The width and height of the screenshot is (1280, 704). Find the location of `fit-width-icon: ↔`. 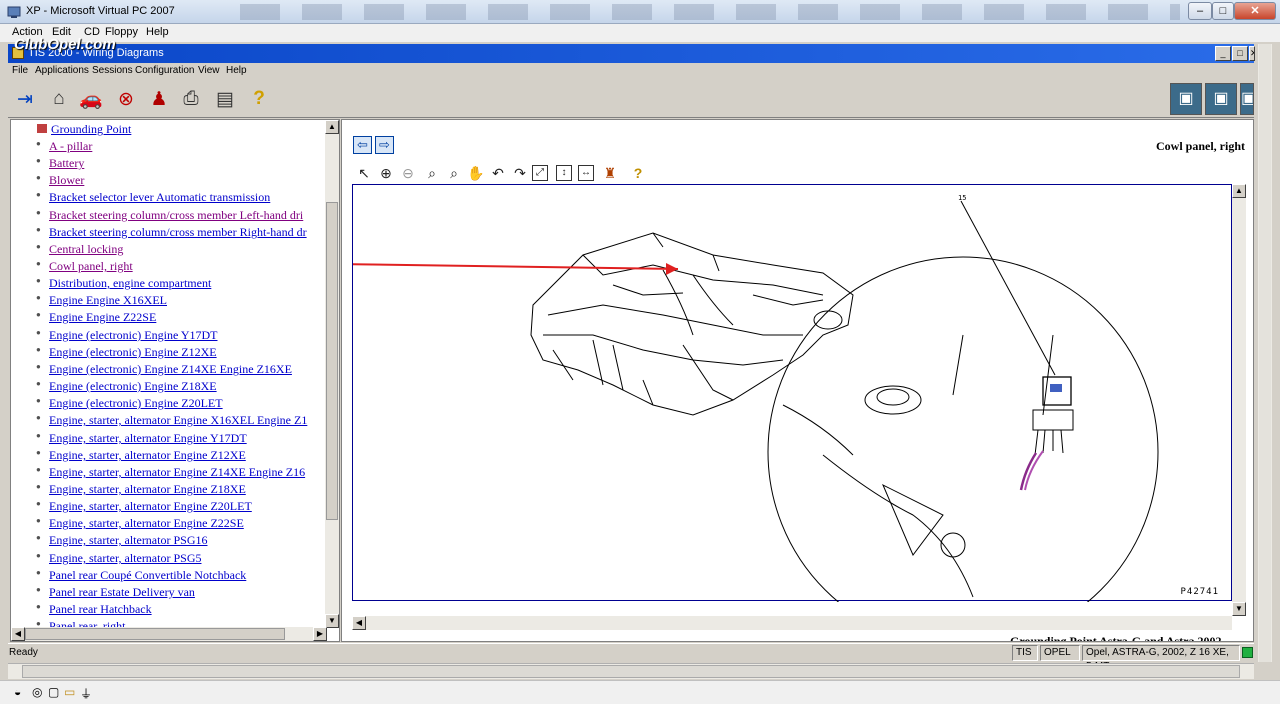

fit-width-icon: ↔ is located at coordinates (586, 173).